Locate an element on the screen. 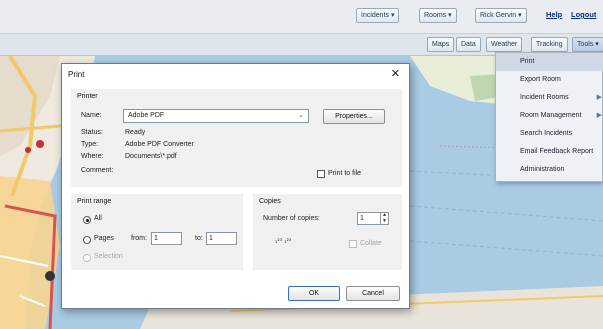 The height and width of the screenshot is (329, 603). print-to-file-label: Print to file is located at coordinates (345, 173).